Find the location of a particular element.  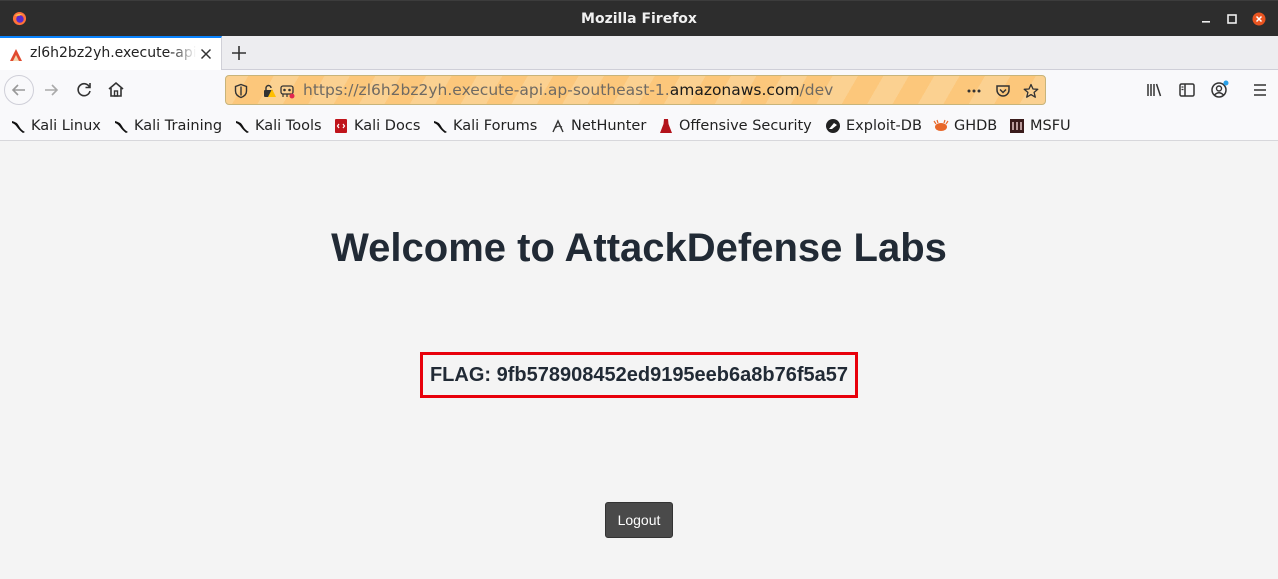

minimize-icon is located at coordinates (1206, 19).